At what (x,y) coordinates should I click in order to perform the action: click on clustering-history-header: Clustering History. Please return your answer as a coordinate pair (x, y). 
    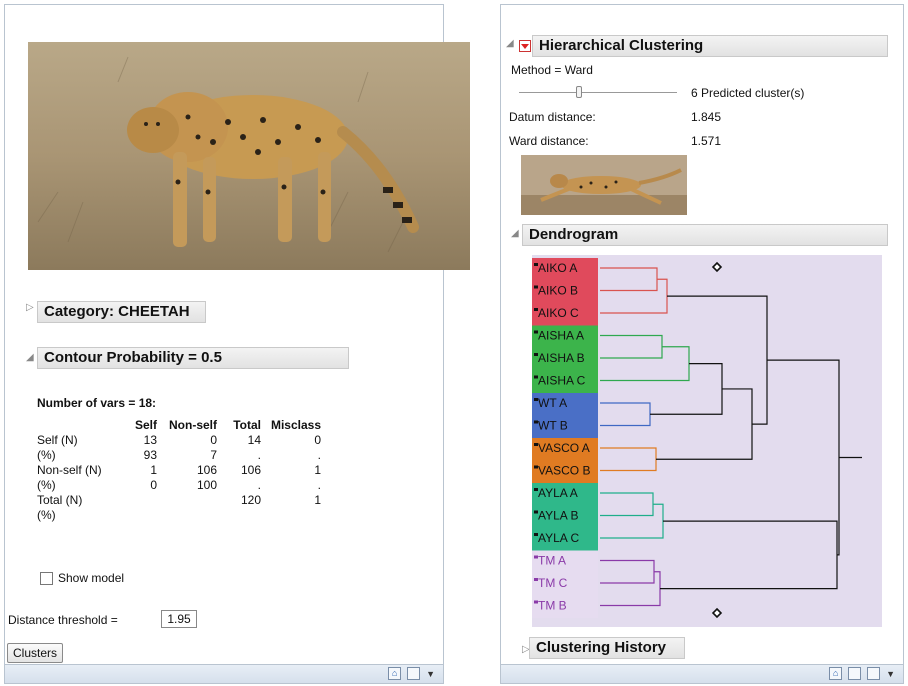
    Looking at the image, I should click on (607, 648).